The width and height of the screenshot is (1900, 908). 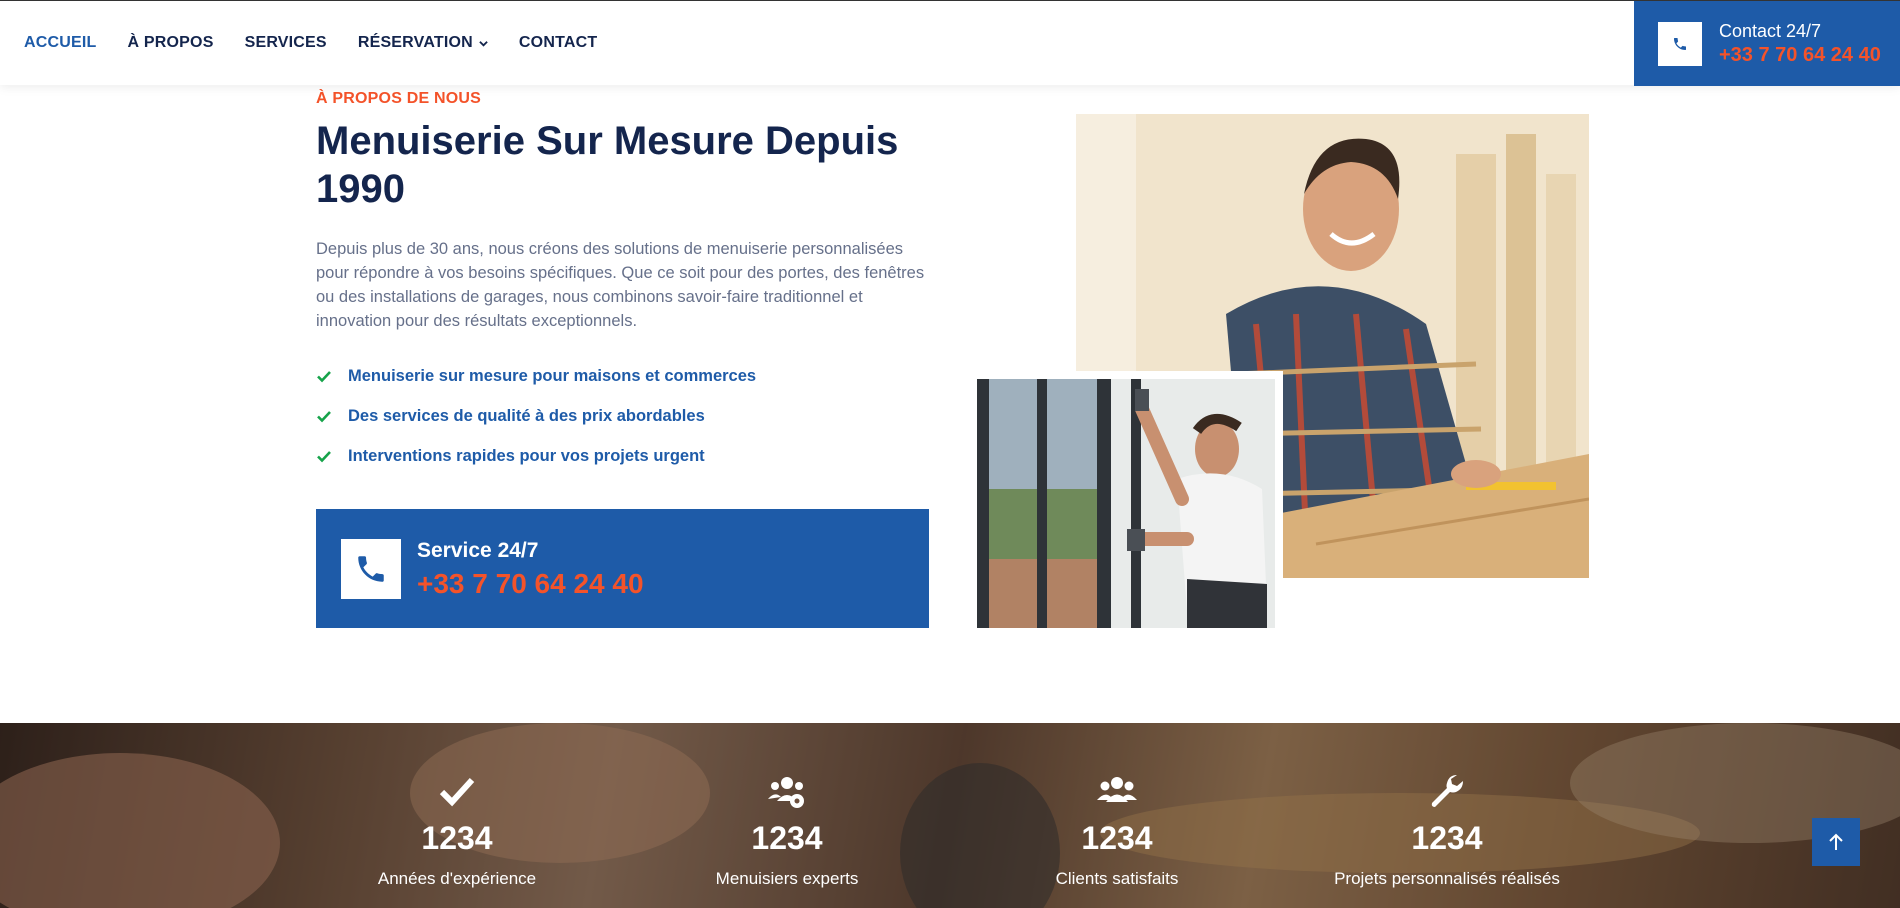 I want to click on nav-item-contact: CONTACT, so click(x=558, y=43).